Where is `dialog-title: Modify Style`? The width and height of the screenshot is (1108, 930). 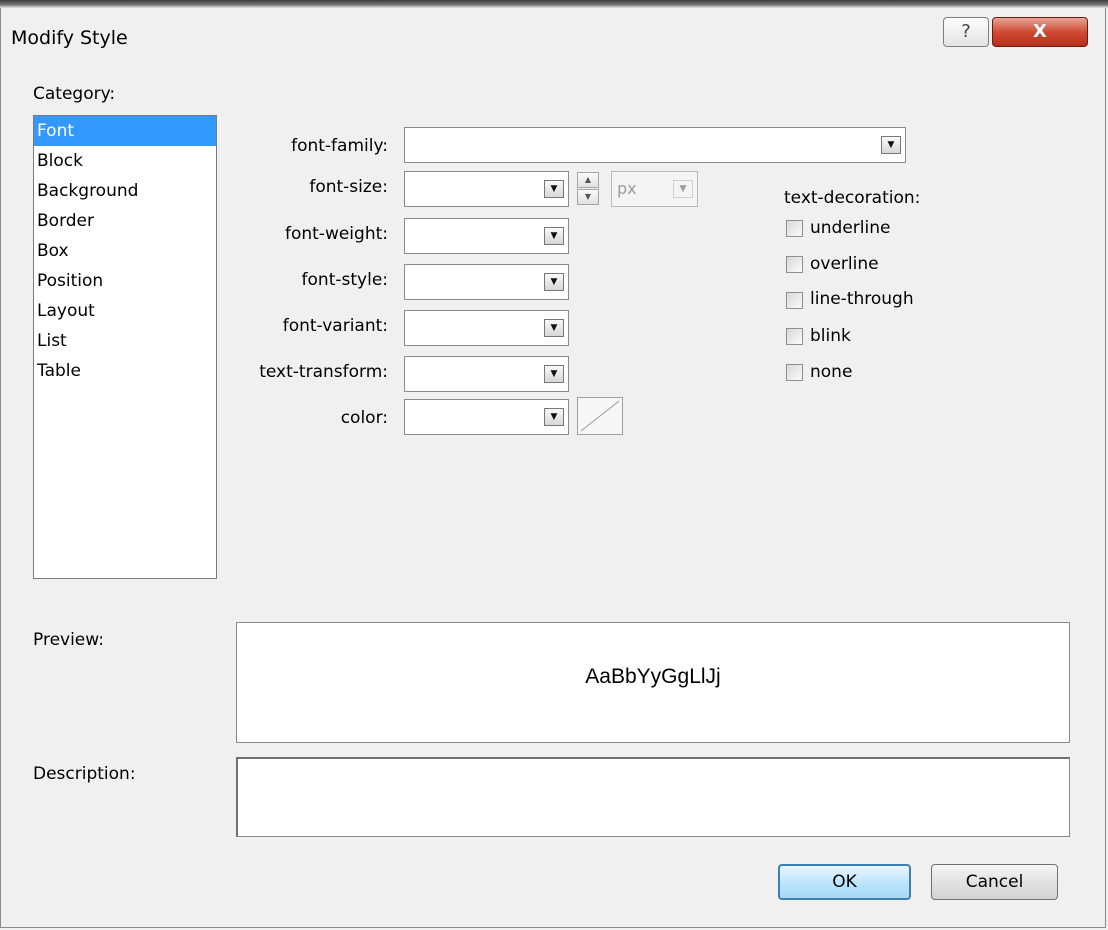
dialog-title: Modify Style is located at coordinates (69, 38).